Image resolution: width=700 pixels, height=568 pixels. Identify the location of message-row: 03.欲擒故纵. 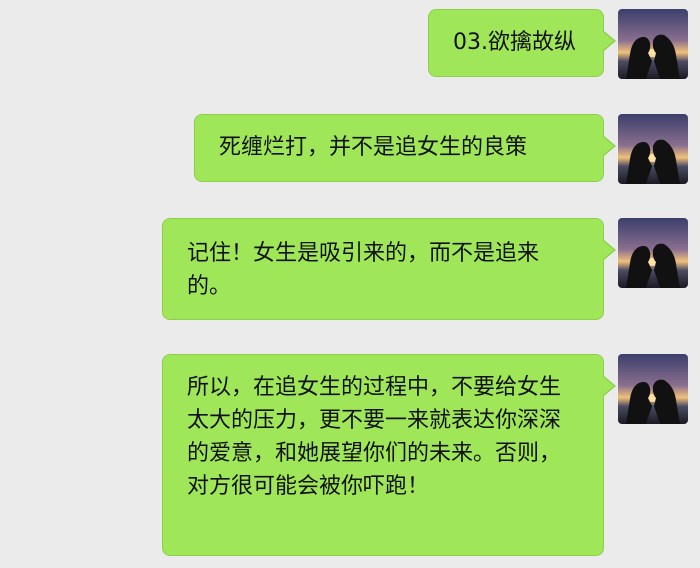
(558, 44).